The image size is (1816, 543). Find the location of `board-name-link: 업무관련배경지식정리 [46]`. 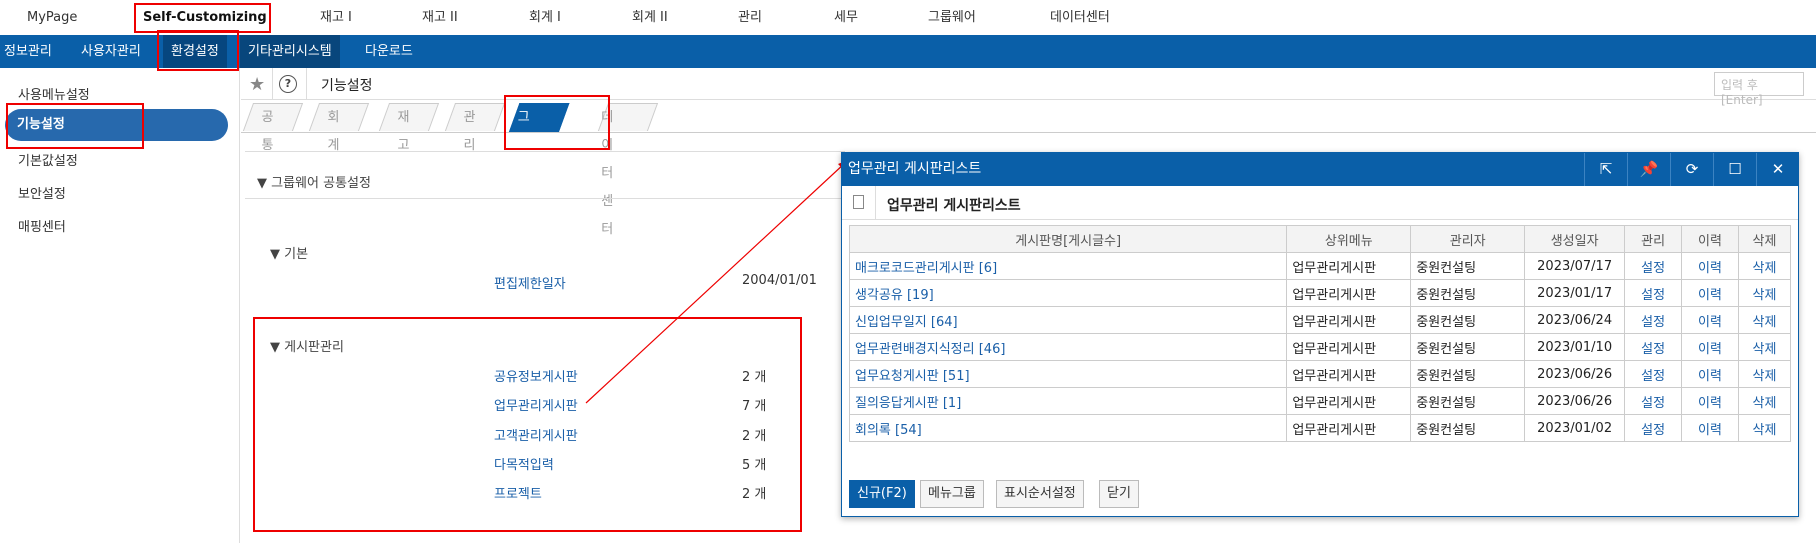

board-name-link: 업무관련배경지식정리 [46] is located at coordinates (1068, 347).